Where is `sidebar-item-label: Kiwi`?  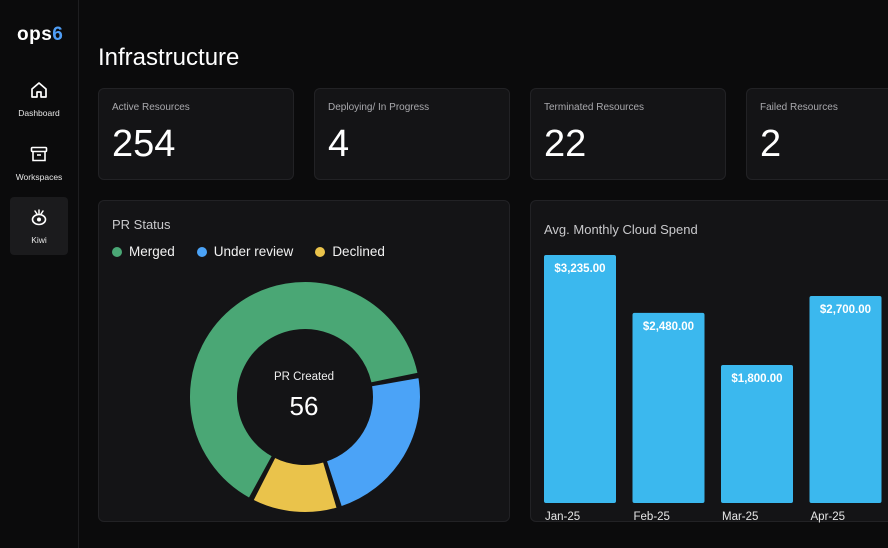 sidebar-item-label: Kiwi is located at coordinates (39, 240).